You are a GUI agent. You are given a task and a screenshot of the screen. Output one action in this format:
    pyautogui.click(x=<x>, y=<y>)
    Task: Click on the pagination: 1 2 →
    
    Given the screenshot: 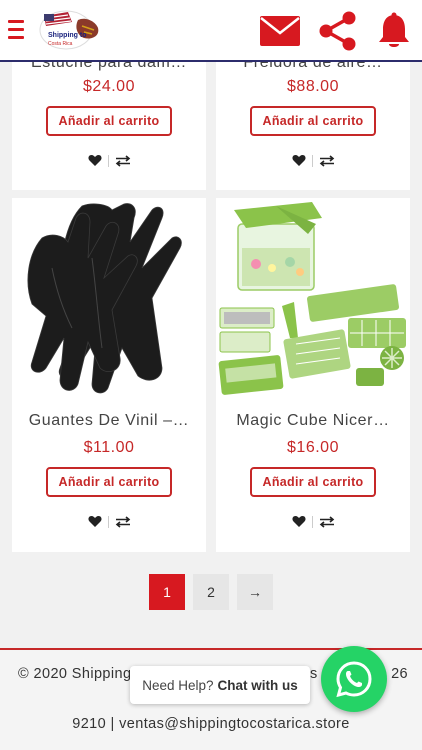 What is the action you would take?
    pyautogui.click(x=211, y=592)
    